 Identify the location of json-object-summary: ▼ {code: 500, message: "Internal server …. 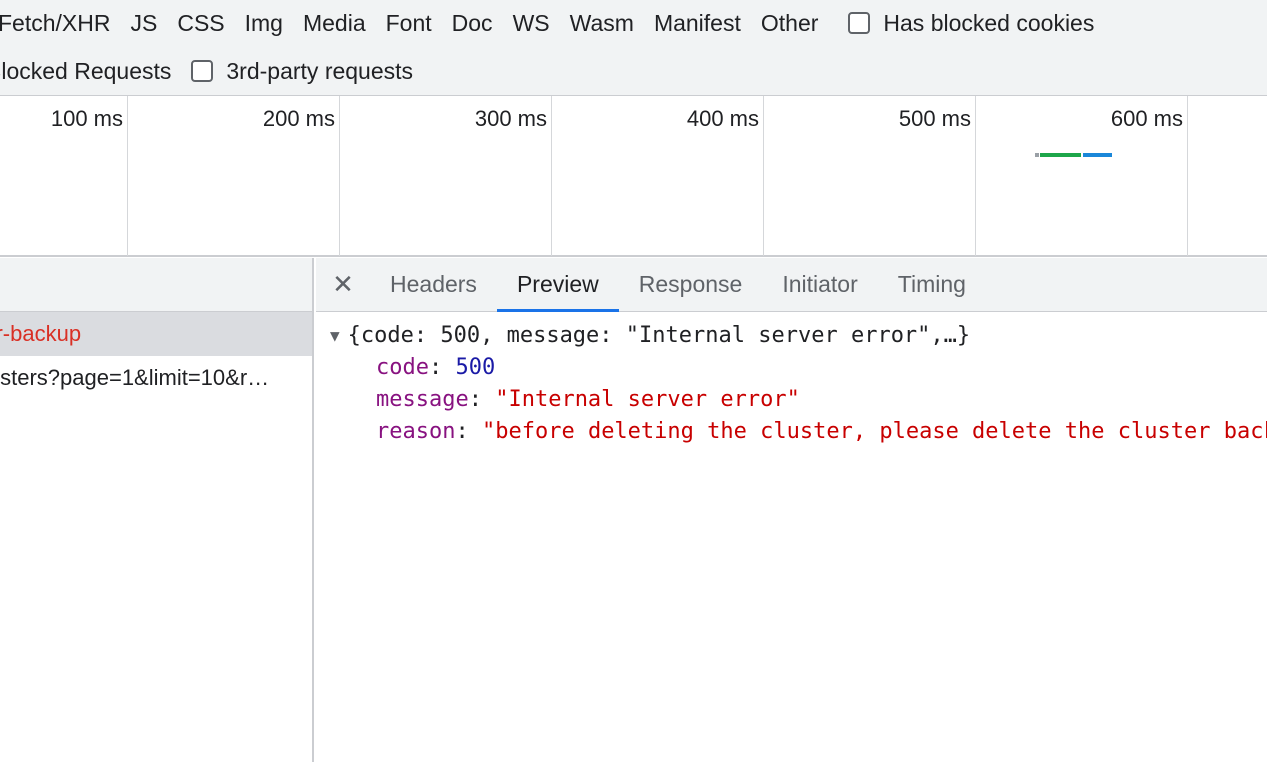
(791, 336).